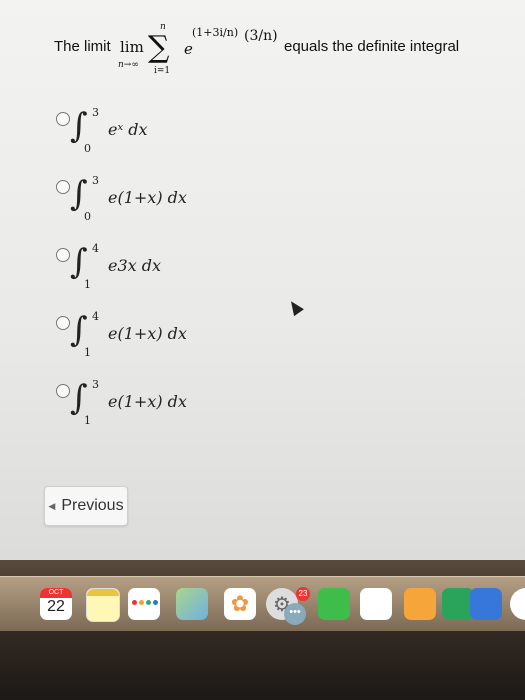 This screenshot has height=700, width=525. What do you see at coordinates (63, 255) in the screenshot?
I see `radio-option-c` at bounding box center [63, 255].